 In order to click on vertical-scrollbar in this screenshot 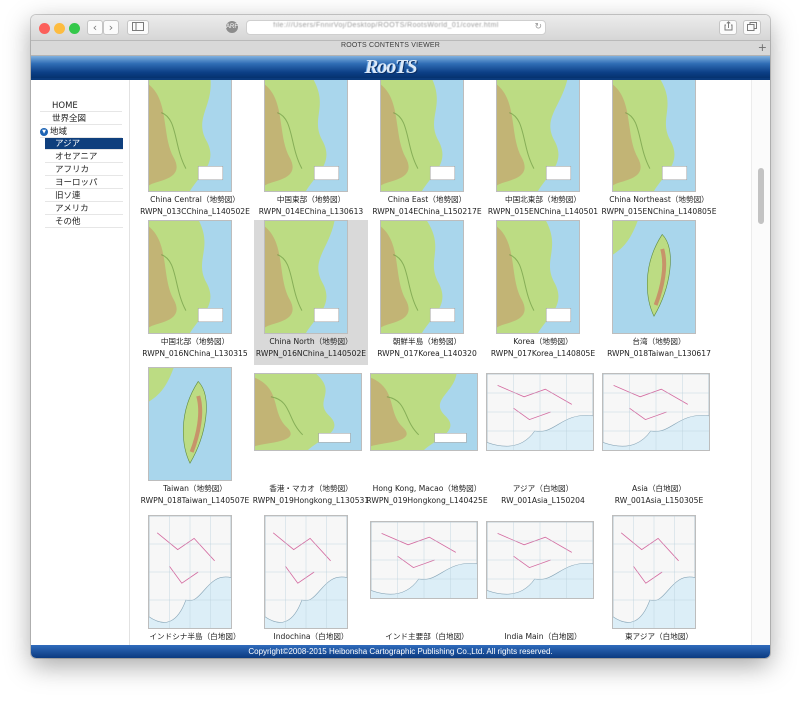, I will do `click(760, 362)`.